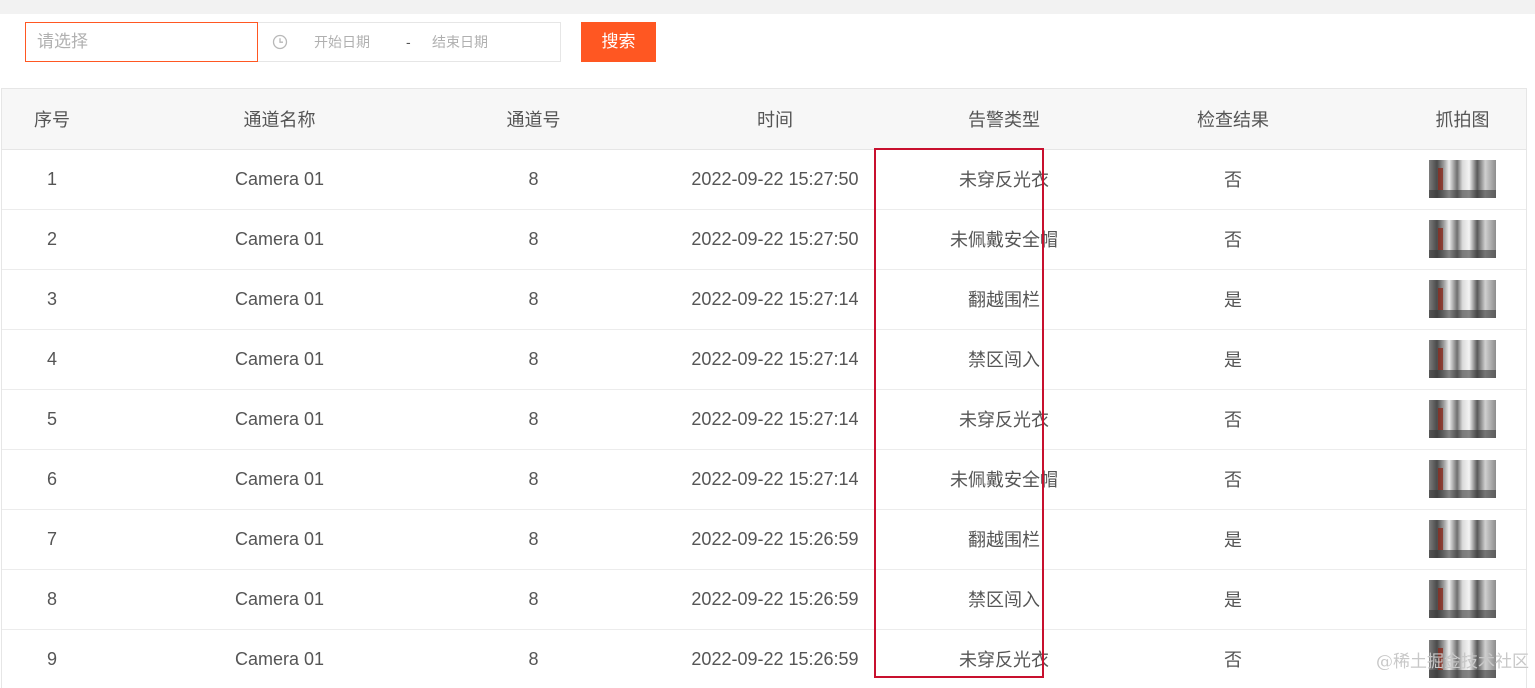  Describe the element at coordinates (1462, 119) in the screenshot. I see `column-header-snapshot: 抓拍图` at that location.